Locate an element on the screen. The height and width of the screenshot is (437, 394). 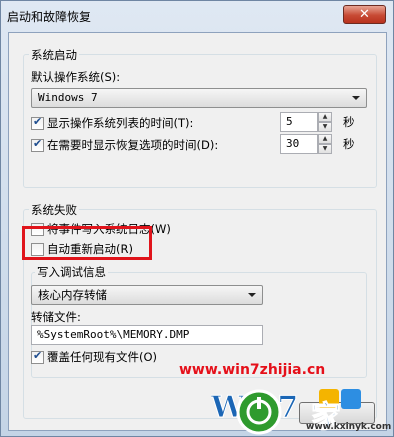
watermark-url: www.kxinyk.com is located at coordinates (349, 427).